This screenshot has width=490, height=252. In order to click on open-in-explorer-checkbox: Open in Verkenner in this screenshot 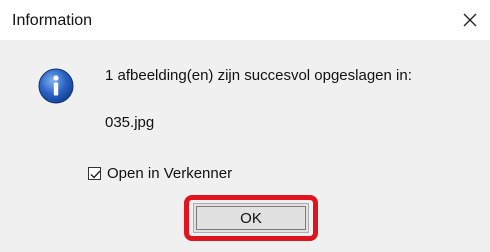, I will do `click(160, 173)`.